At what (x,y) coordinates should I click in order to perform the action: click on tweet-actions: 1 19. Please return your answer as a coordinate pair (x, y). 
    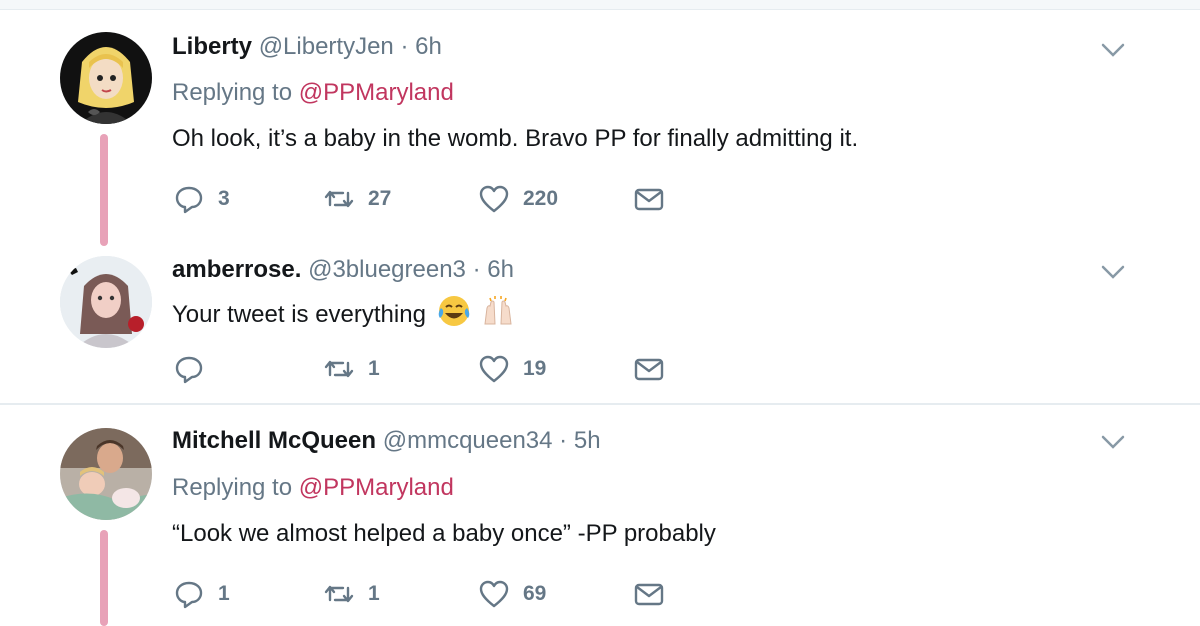
    Looking at the image, I should click on (432, 369).